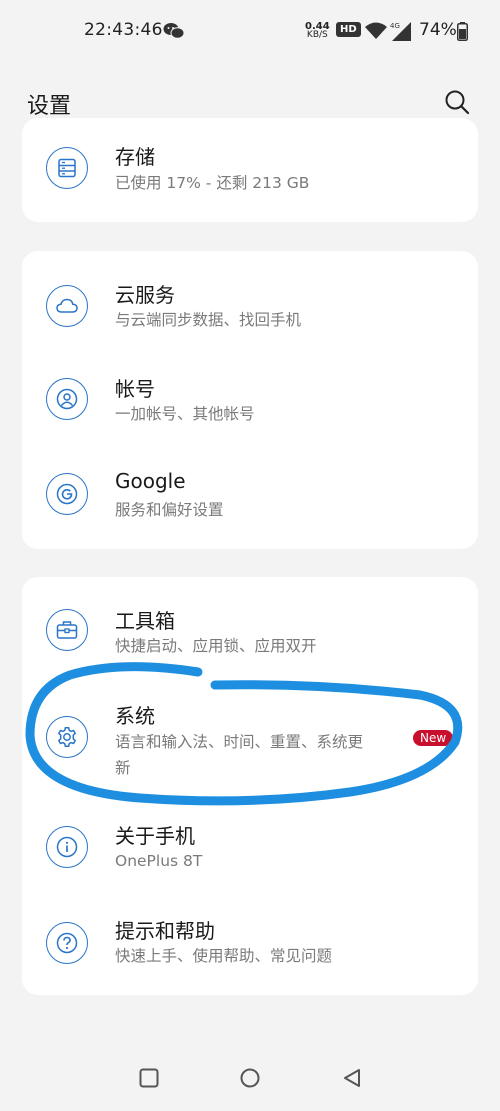  Describe the element at coordinates (123, 30) in the screenshot. I see `status-time: 22:43:46` at that location.